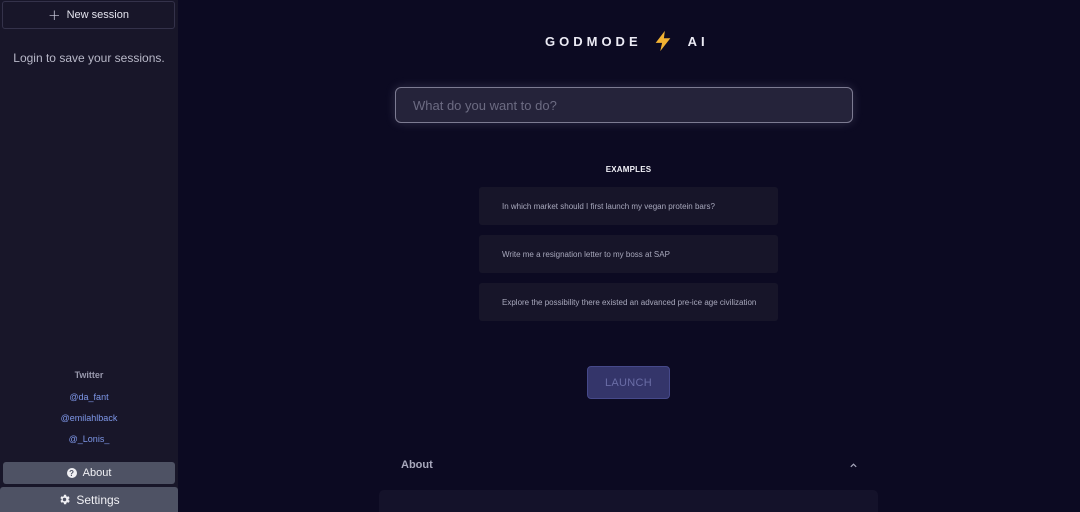 This screenshot has height=512, width=1080. I want to click on lightning-bolt-icon, so click(663, 41).